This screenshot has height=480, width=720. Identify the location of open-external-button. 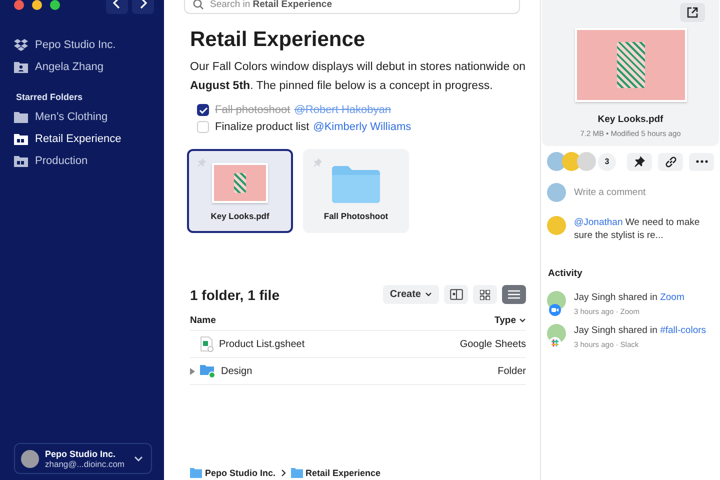
(692, 12).